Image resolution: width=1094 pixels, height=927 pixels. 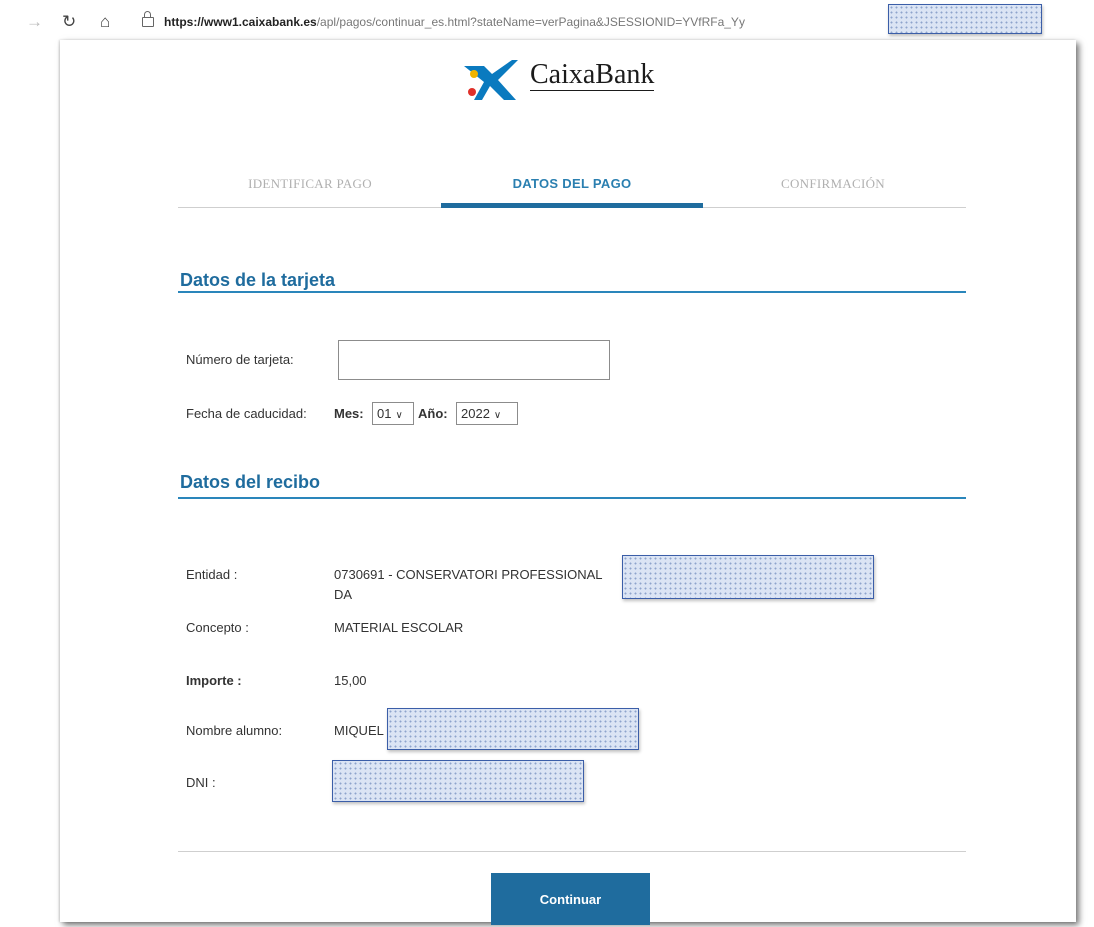 What do you see at coordinates (250, 482) in the screenshot?
I see `receipt-section-title: Datos del recibo` at bounding box center [250, 482].